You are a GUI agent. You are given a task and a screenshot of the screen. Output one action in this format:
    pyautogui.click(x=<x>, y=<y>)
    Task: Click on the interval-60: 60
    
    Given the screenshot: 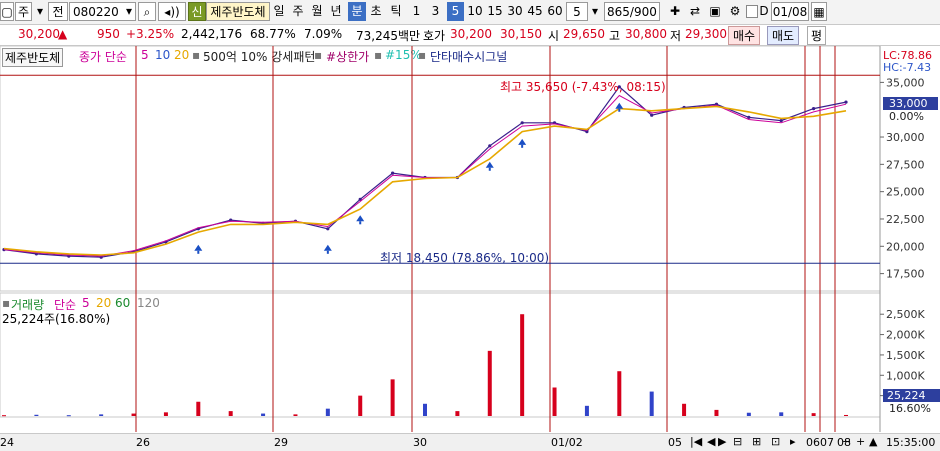 What is the action you would take?
    pyautogui.click(x=555, y=11)
    